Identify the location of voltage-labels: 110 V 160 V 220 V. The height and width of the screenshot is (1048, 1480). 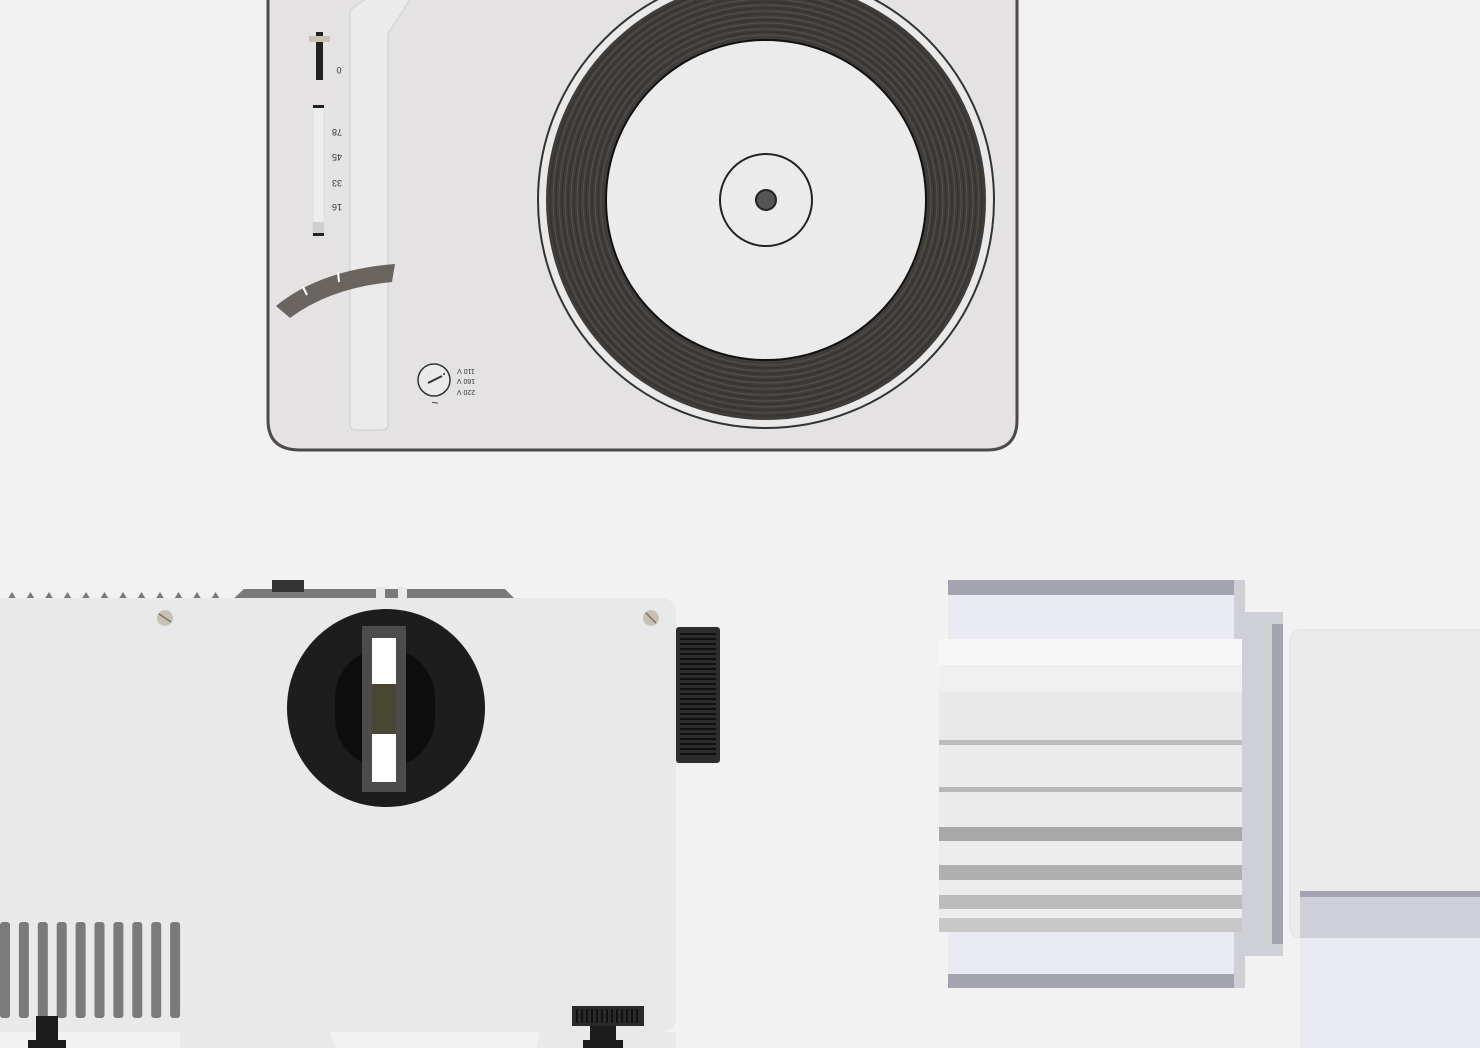
(466, 381).